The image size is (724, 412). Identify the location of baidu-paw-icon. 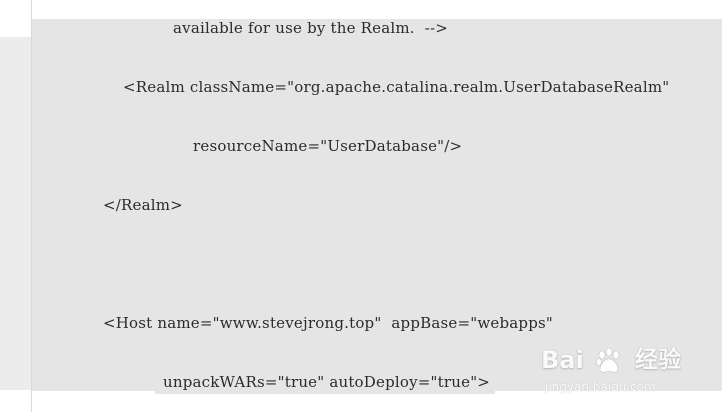
(608, 360).